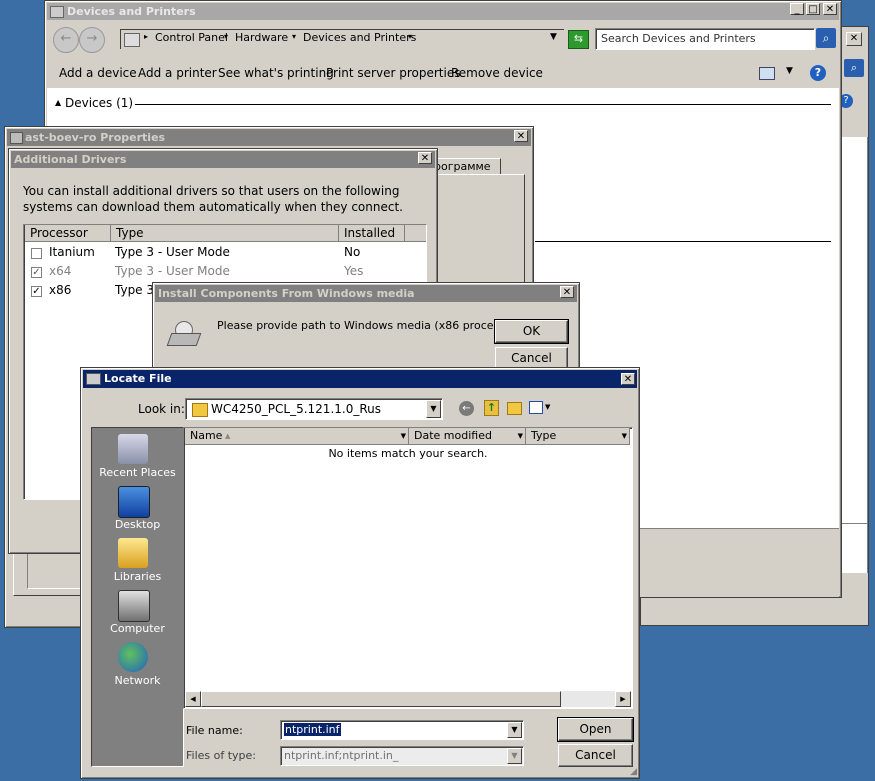  Describe the element at coordinates (578, 39) in the screenshot. I see `refresh-icon: ⇆` at that location.